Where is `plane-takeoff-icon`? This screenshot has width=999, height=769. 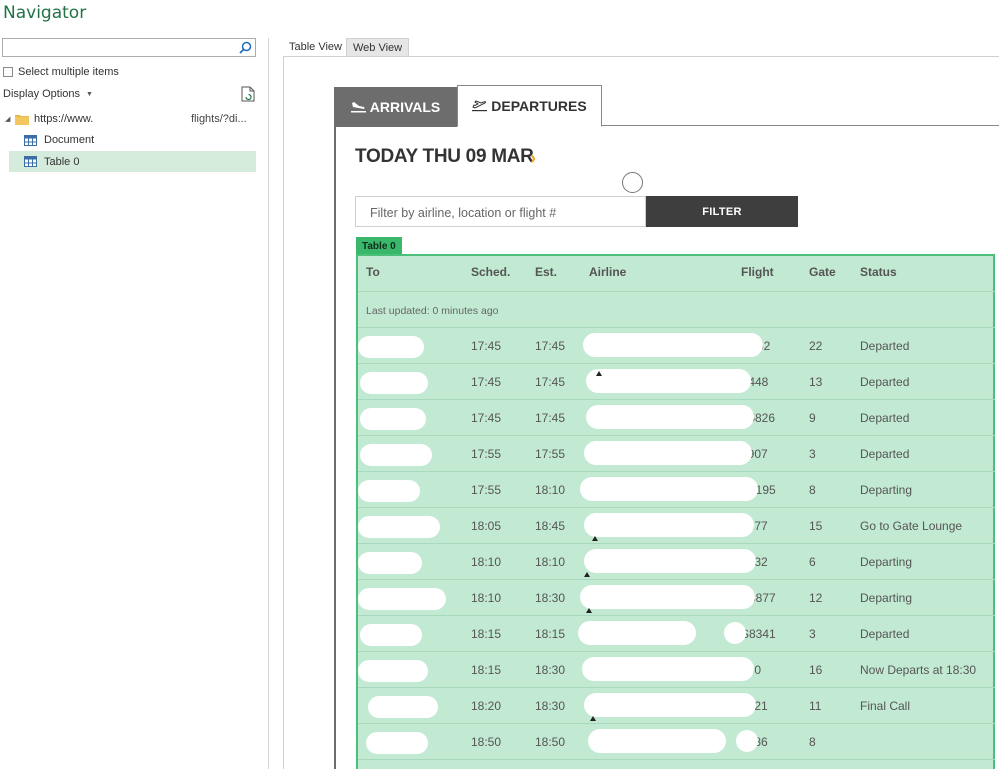 plane-takeoff-icon is located at coordinates (480, 106).